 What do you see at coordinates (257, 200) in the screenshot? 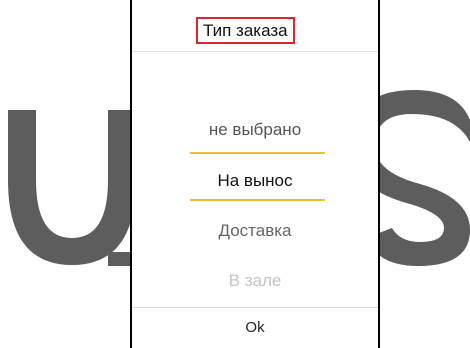
I see `selection-line-bottom` at bounding box center [257, 200].